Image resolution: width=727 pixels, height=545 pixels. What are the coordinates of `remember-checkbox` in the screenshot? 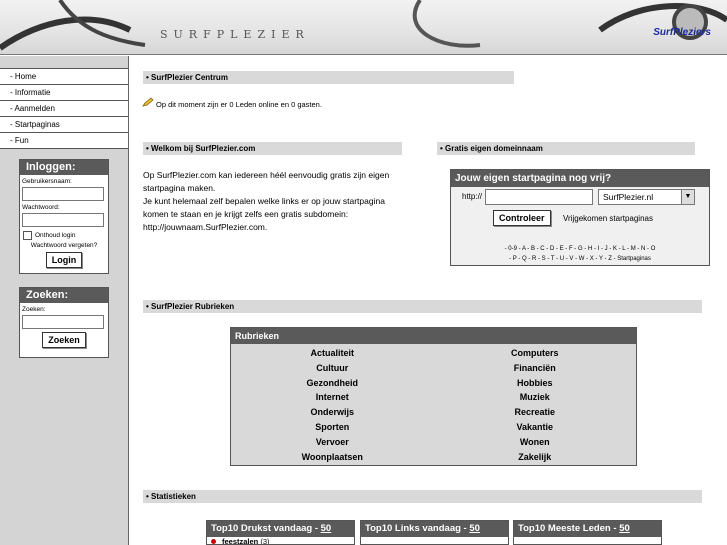 It's located at (27, 235).